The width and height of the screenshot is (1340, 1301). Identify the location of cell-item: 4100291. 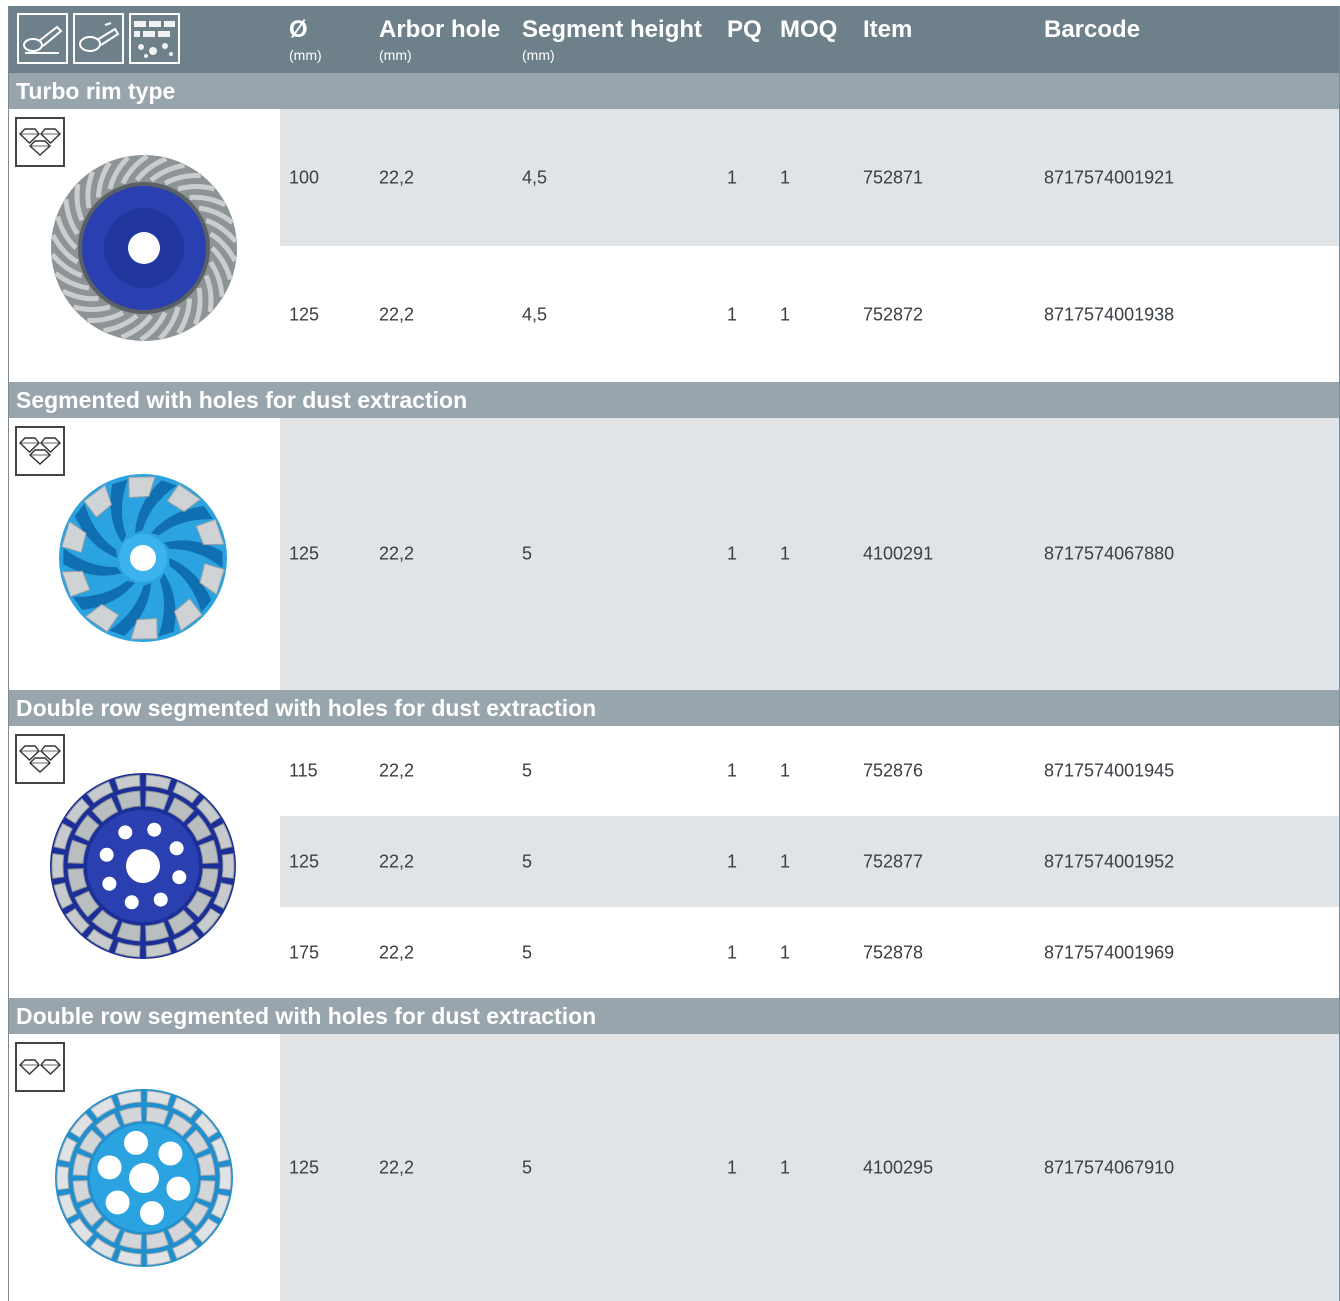
(898, 553).